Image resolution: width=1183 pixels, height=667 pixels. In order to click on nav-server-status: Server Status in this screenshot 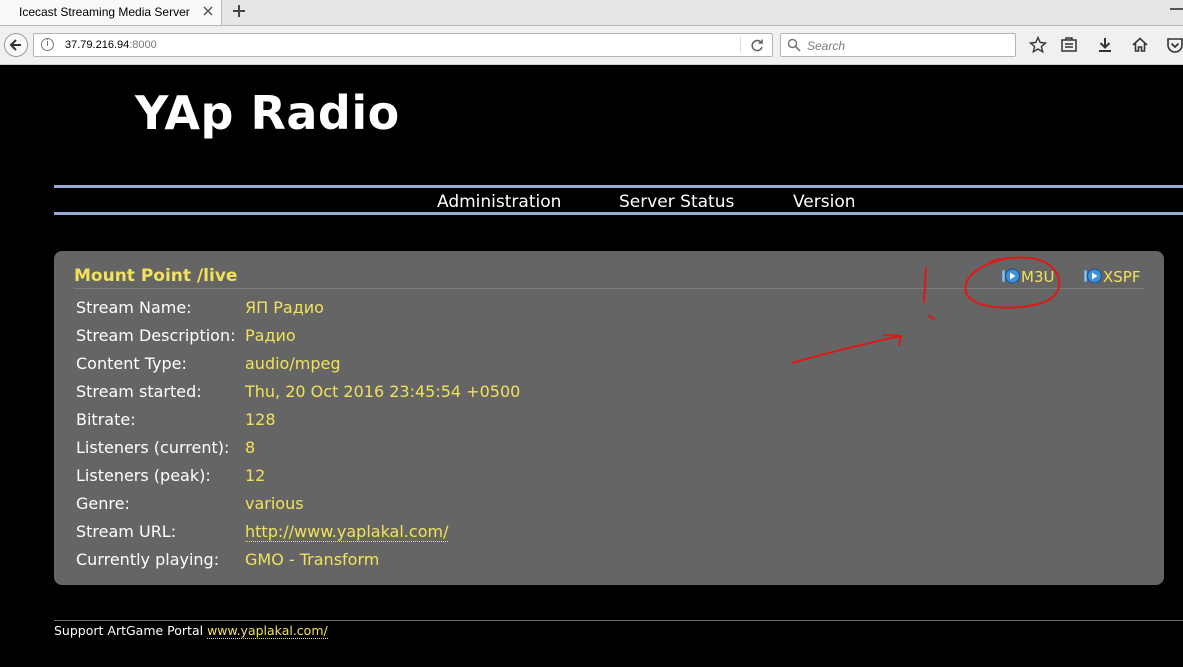, I will do `click(676, 202)`.